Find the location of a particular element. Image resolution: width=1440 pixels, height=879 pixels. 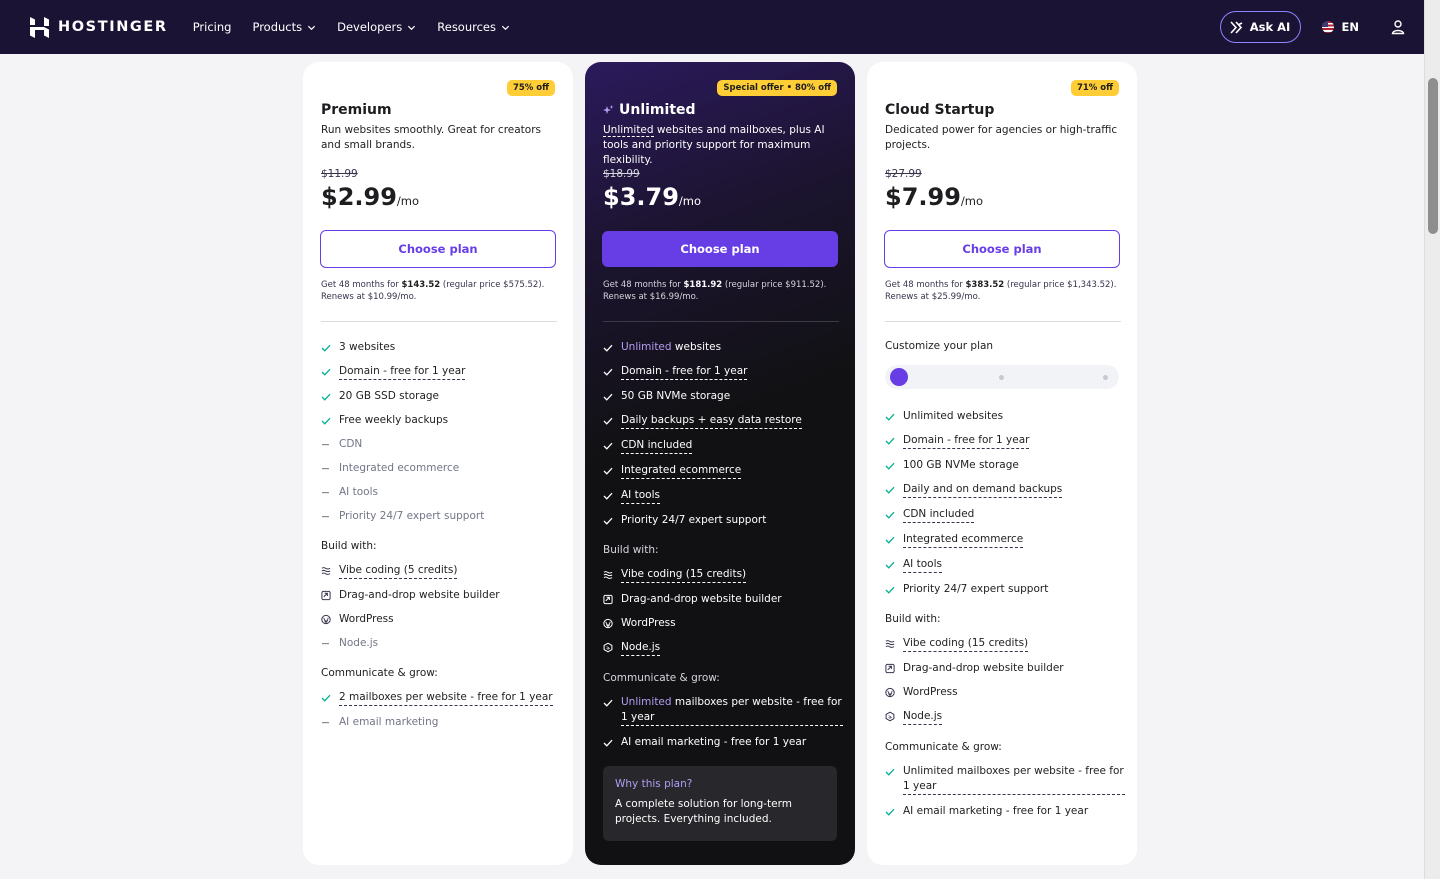

nav-link-products: Products is located at coordinates (284, 27).